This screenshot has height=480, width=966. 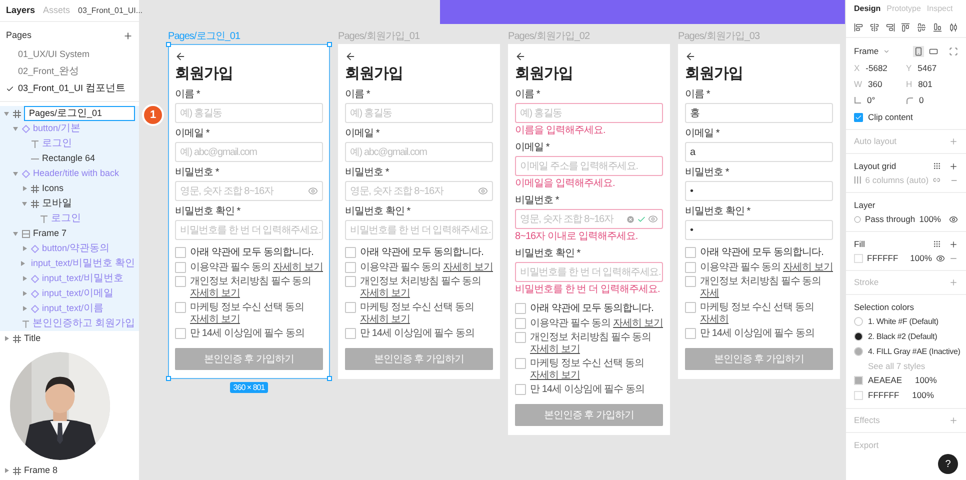 I want to click on layer-row: Pages/로그인_01, so click(x=69, y=113).